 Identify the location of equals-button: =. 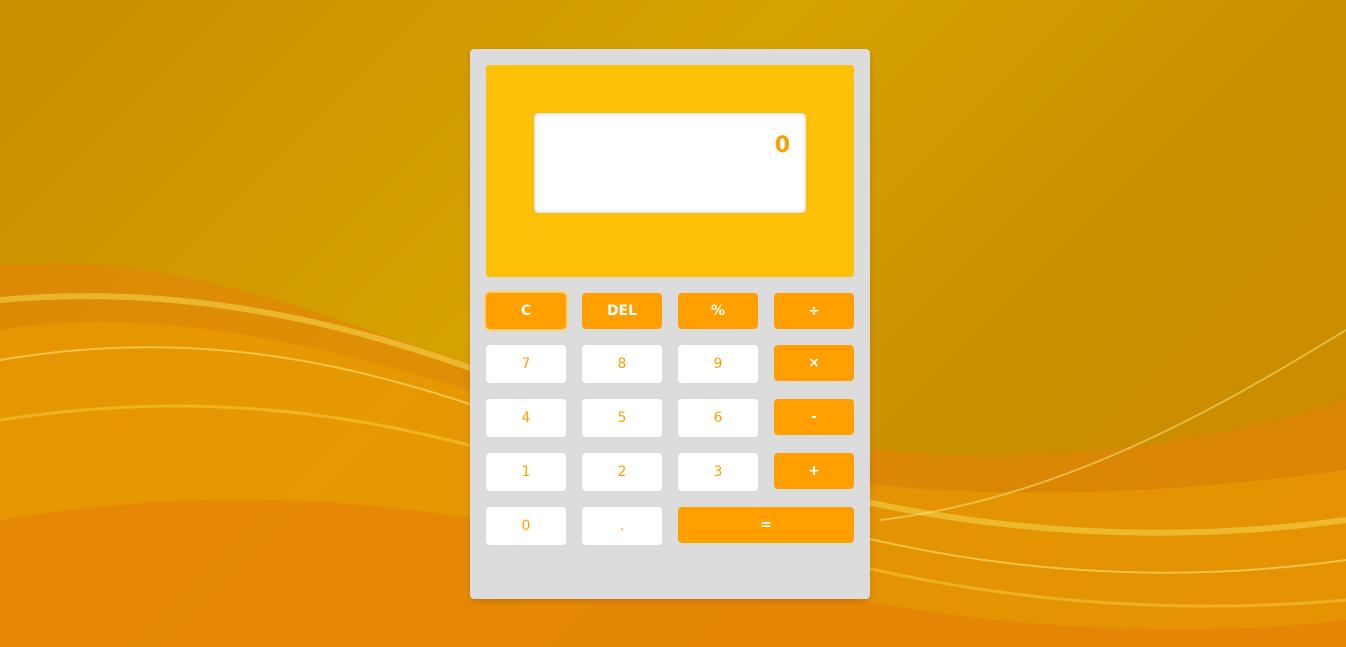
(766, 525).